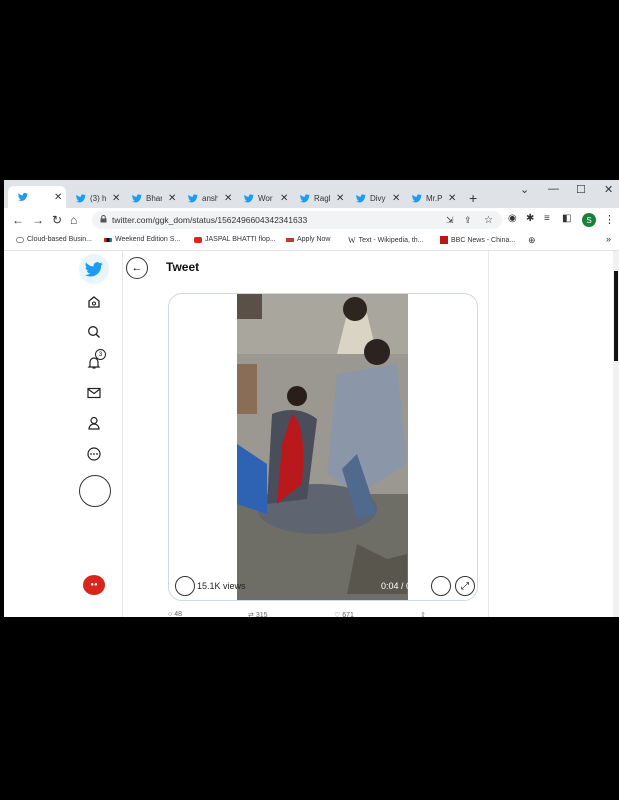 The height and width of the screenshot is (800, 619). I want to click on back-arrow-button: ←, so click(137, 268).